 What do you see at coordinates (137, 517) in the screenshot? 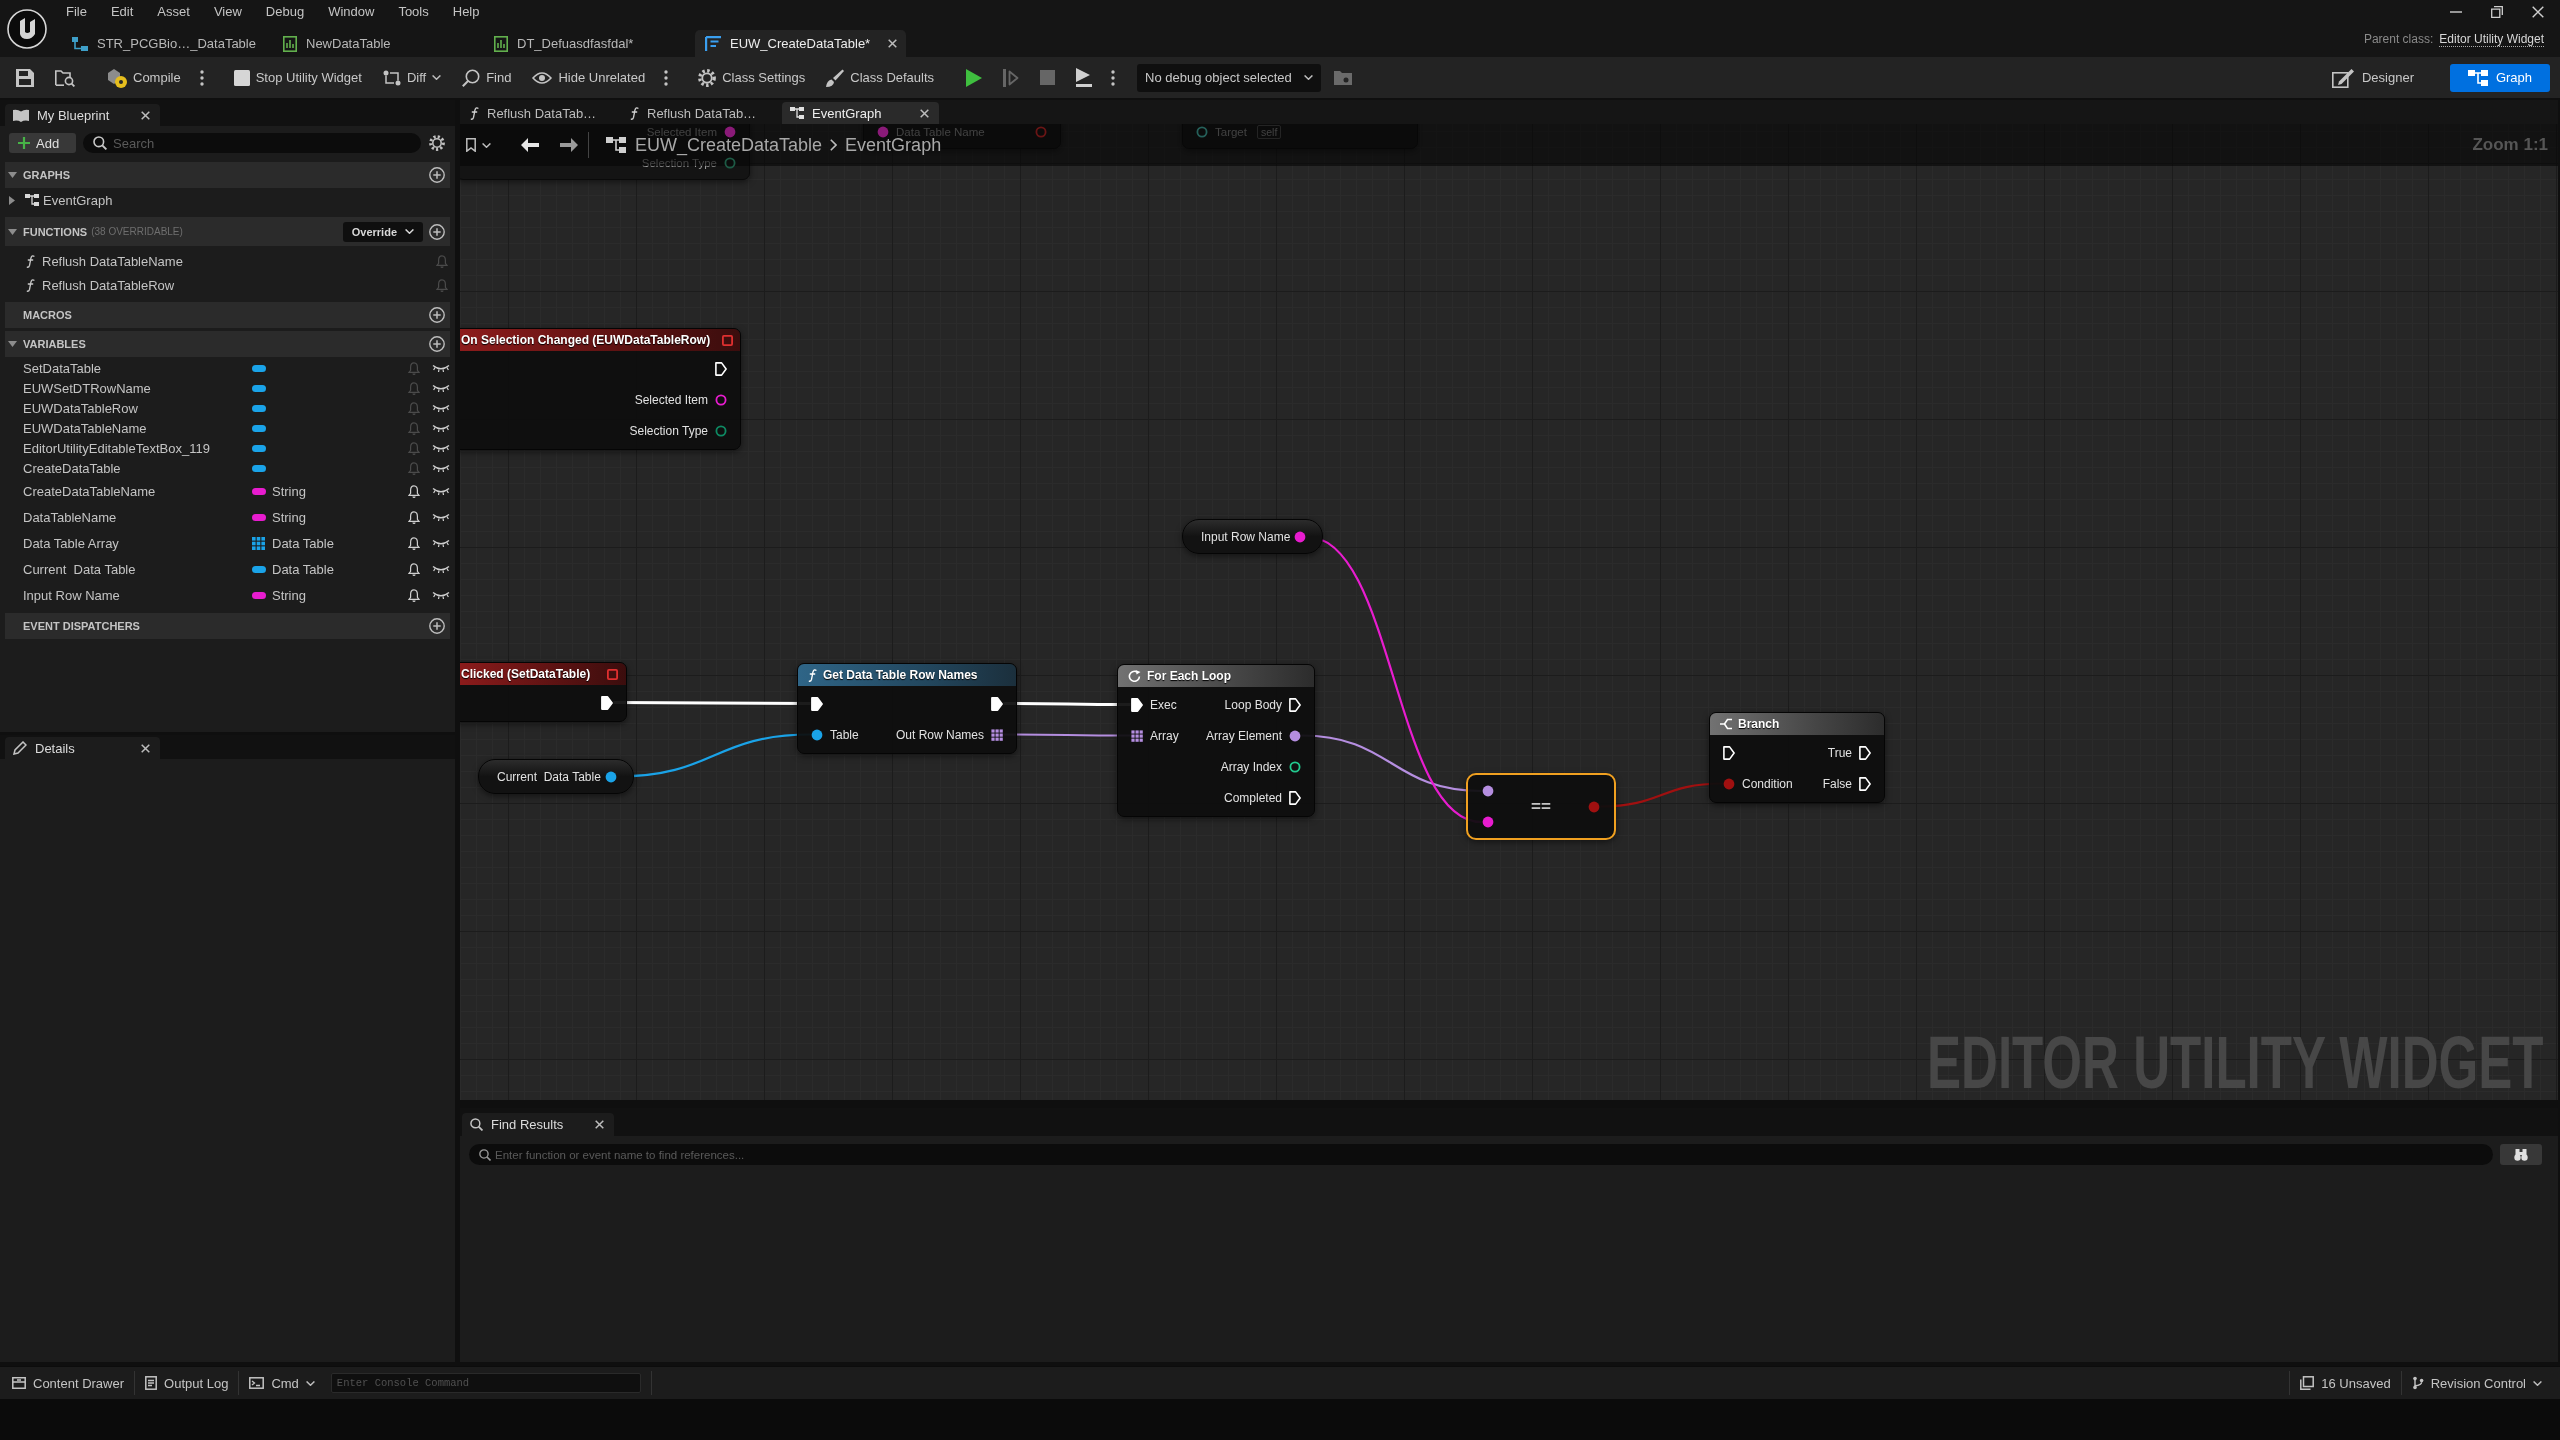
I see `variable-name: DataTableName` at bounding box center [137, 517].